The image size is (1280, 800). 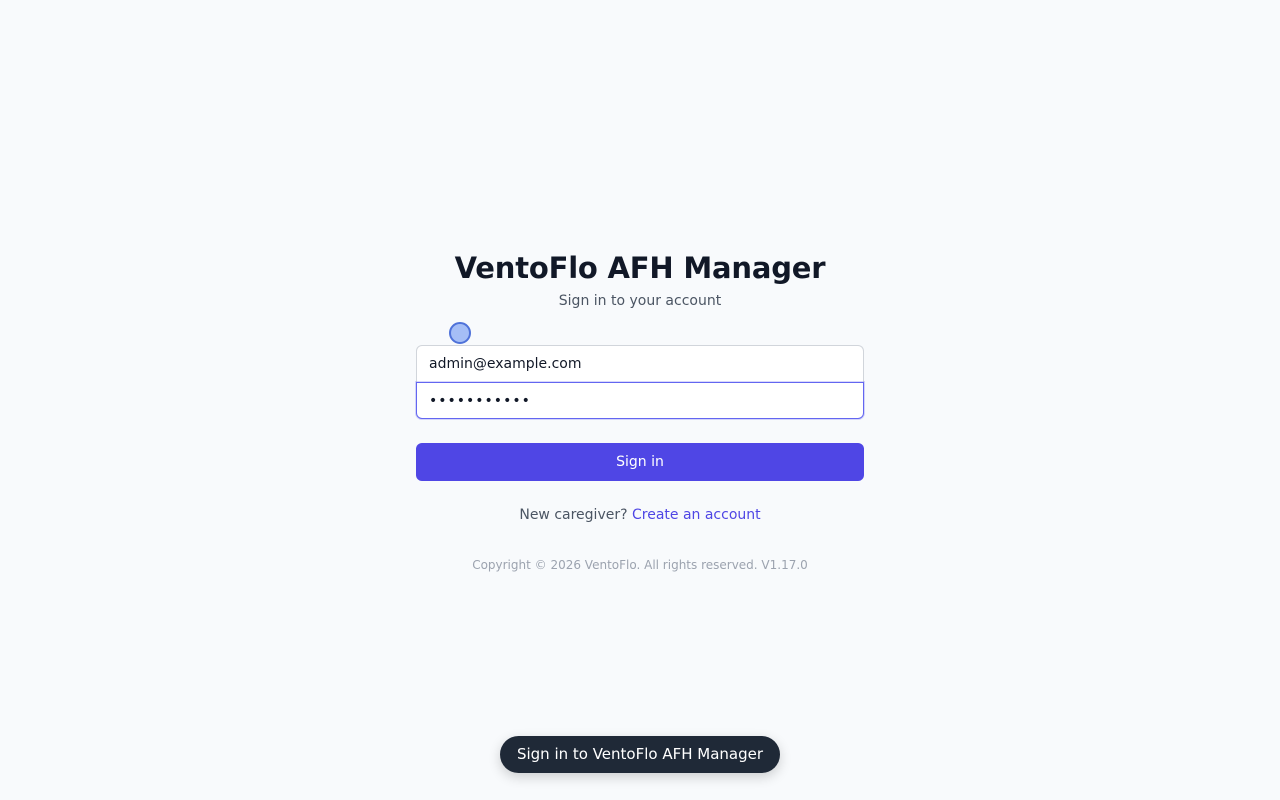 I want to click on cursor-indicator-icon, so click(x=460, y=333).